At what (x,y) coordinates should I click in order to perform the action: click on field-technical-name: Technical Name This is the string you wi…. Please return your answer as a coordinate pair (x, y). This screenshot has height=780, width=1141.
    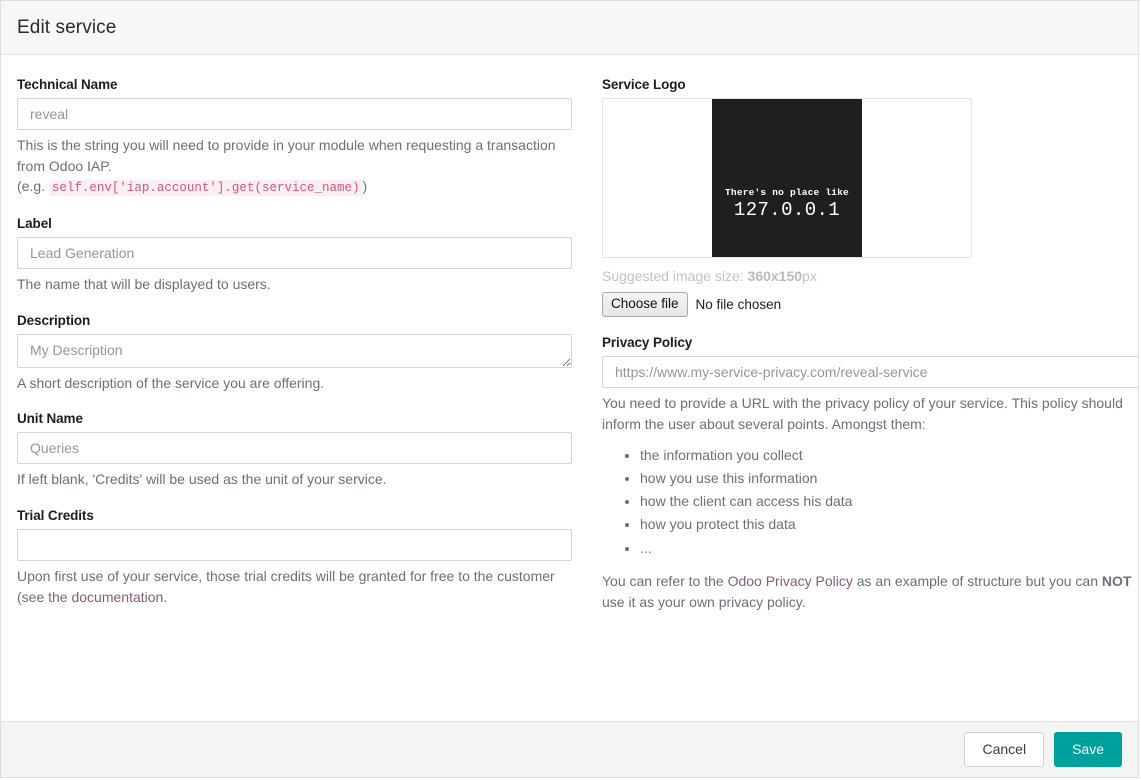
    Looking at the image, I should click on (294, 137).